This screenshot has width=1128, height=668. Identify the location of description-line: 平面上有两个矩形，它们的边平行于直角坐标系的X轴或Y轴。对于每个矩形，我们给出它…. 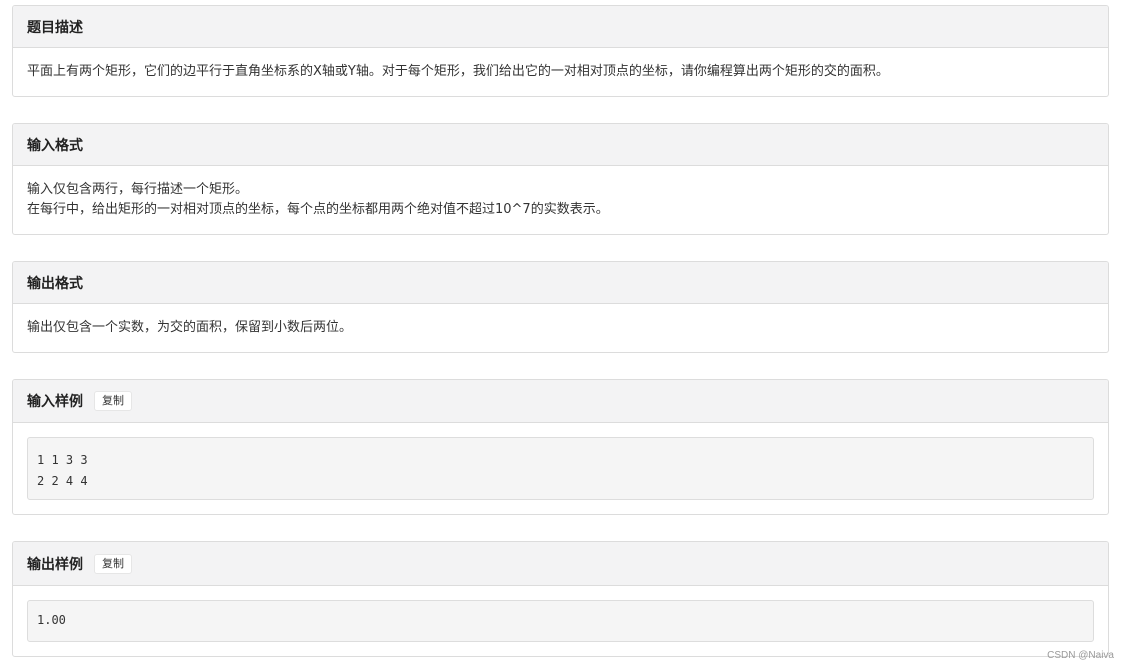
(458, 71).